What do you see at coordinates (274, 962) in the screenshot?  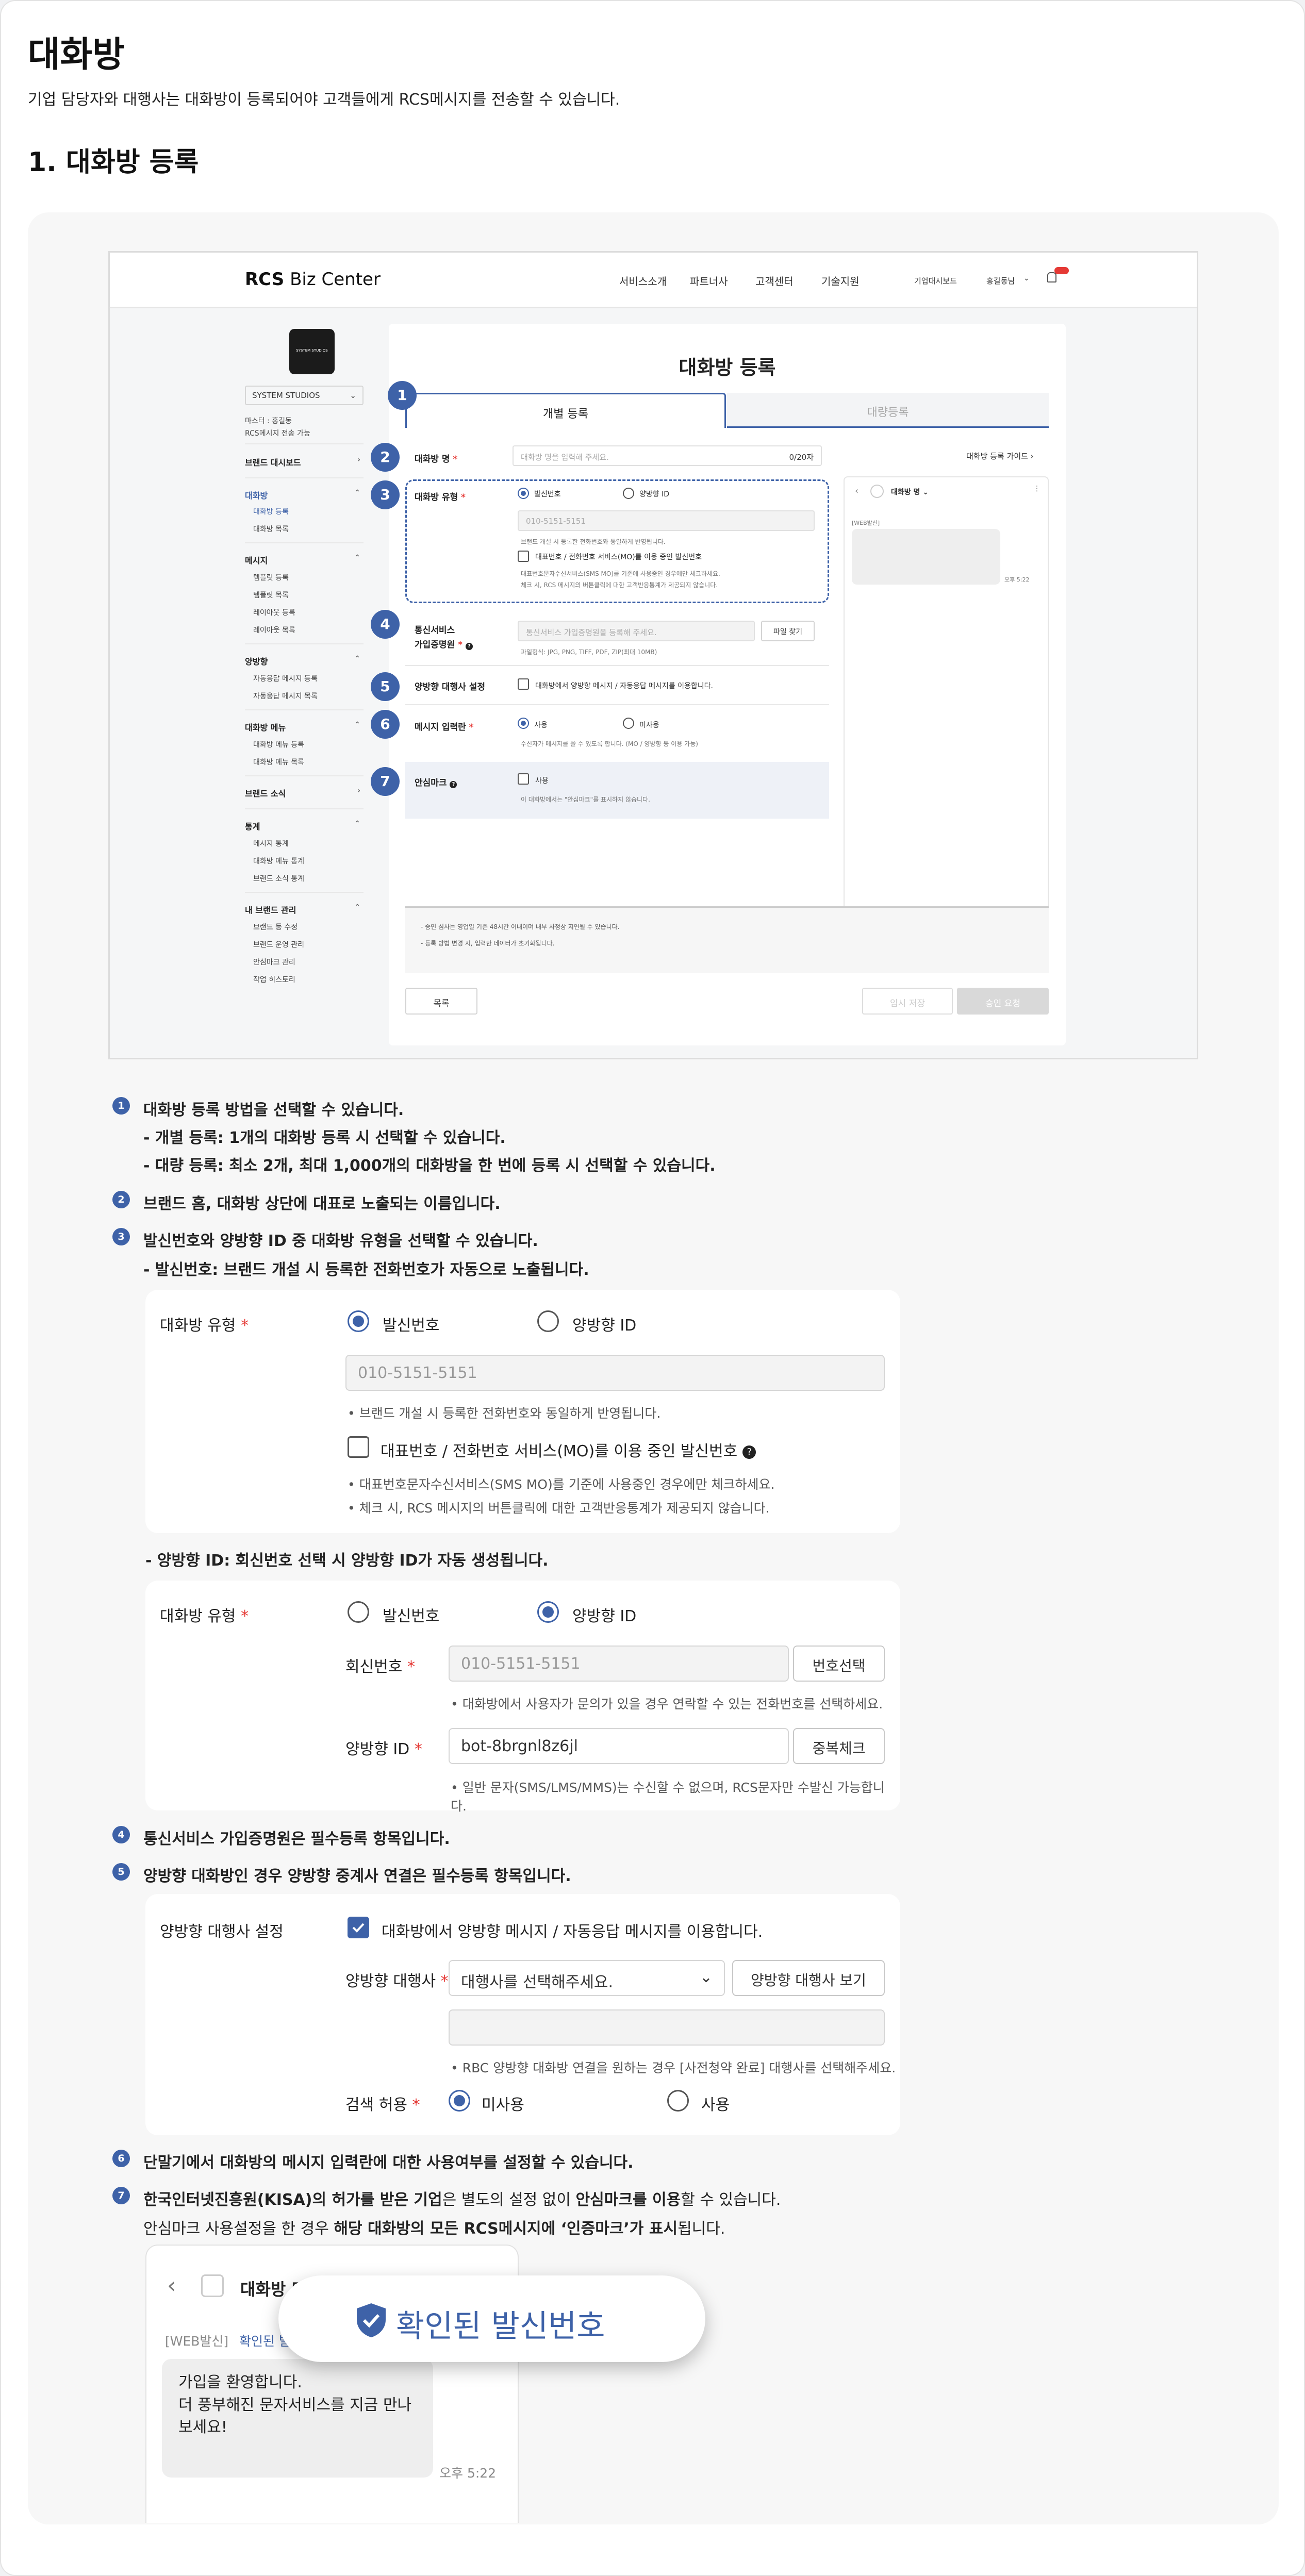 I see `sidebar-item-safemark: 안심마크 관리` at bounding box center [274, 962].